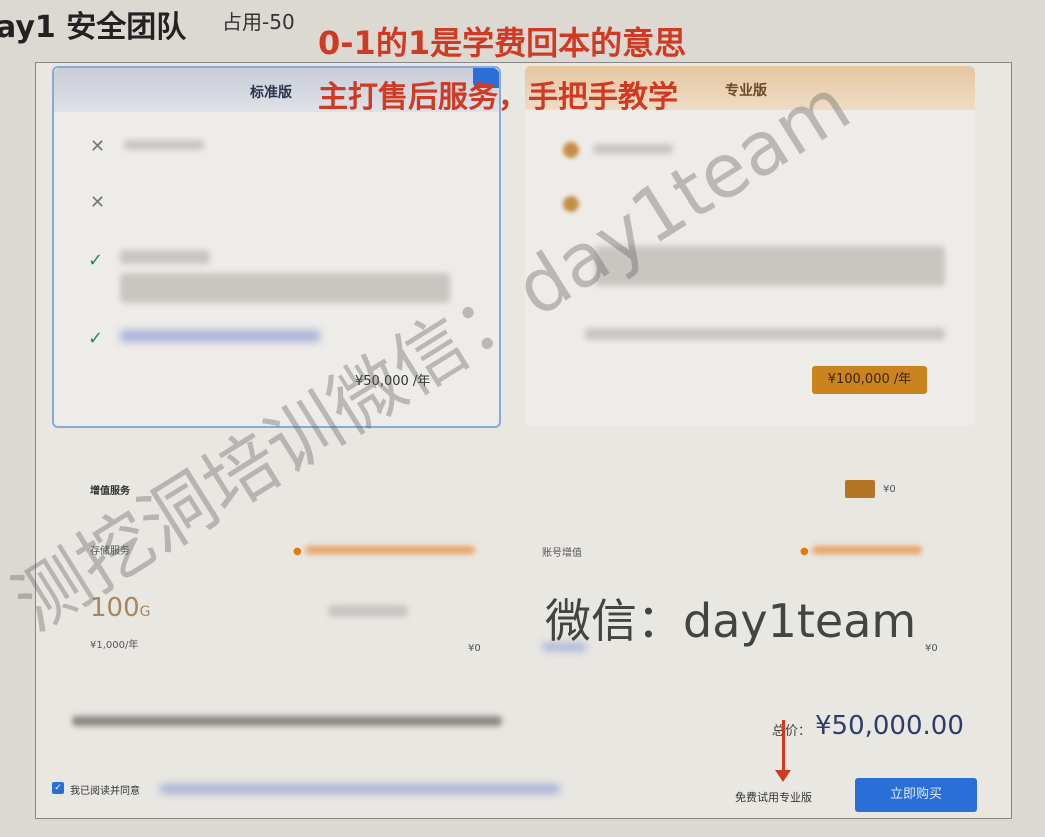  What do you see at coordinates (916, 795) in the screenshot?
I see `buy-now-button: 立即购买` at bounding box center [916, 795].